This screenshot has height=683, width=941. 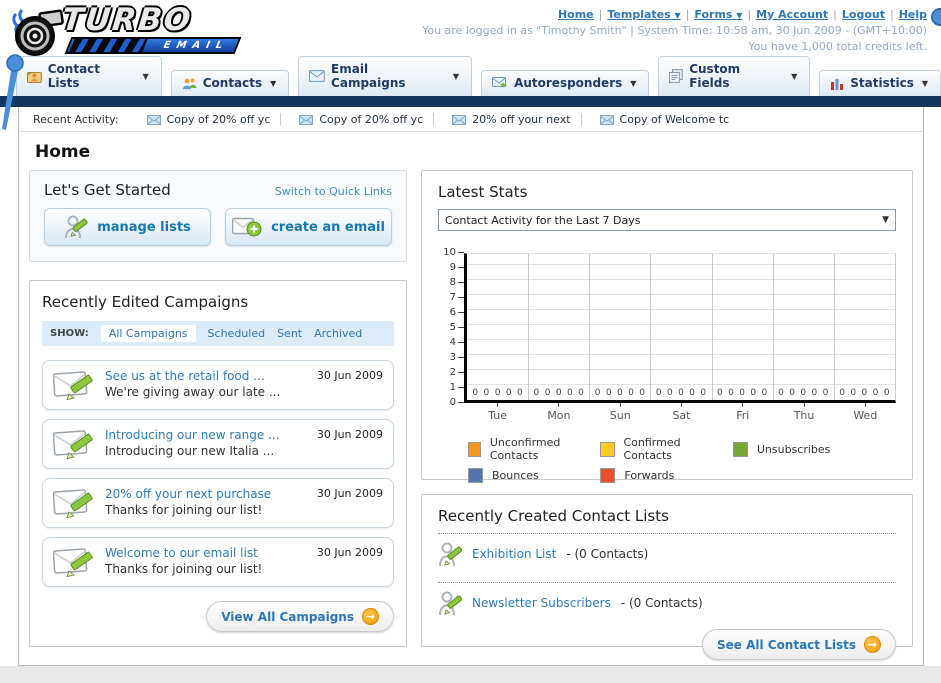 I want to click on contact-list-name-link: Exhibition List, so click(x=514, y=554).